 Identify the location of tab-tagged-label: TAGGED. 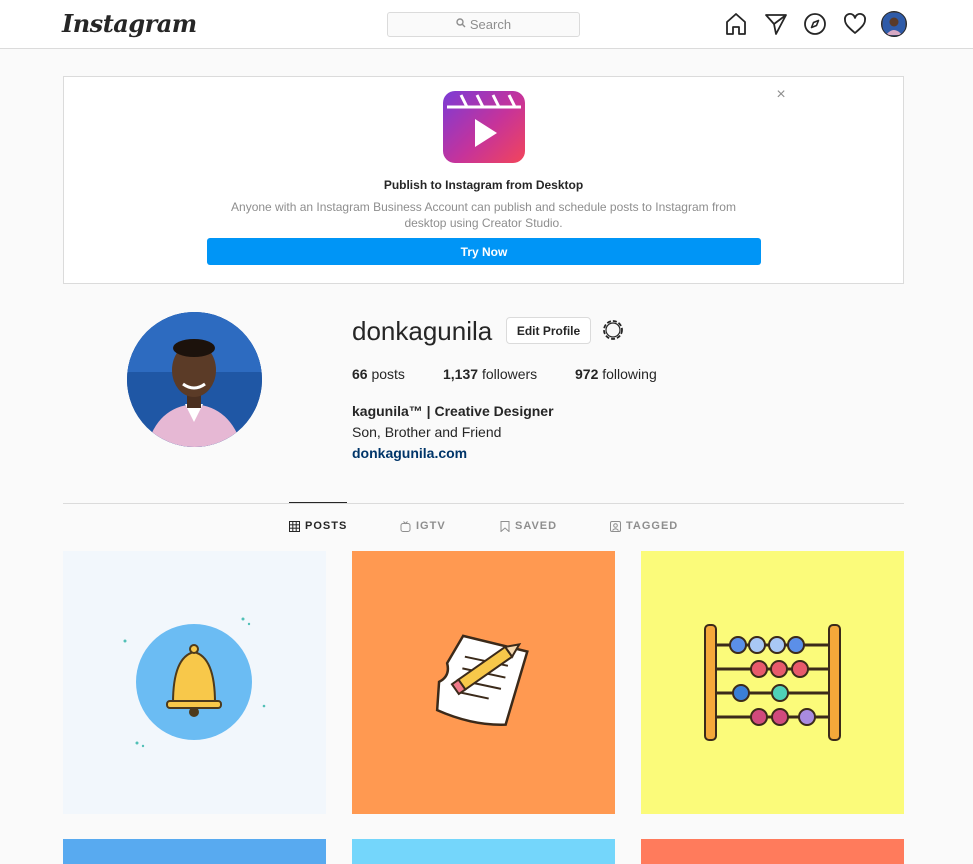
(652, 526).